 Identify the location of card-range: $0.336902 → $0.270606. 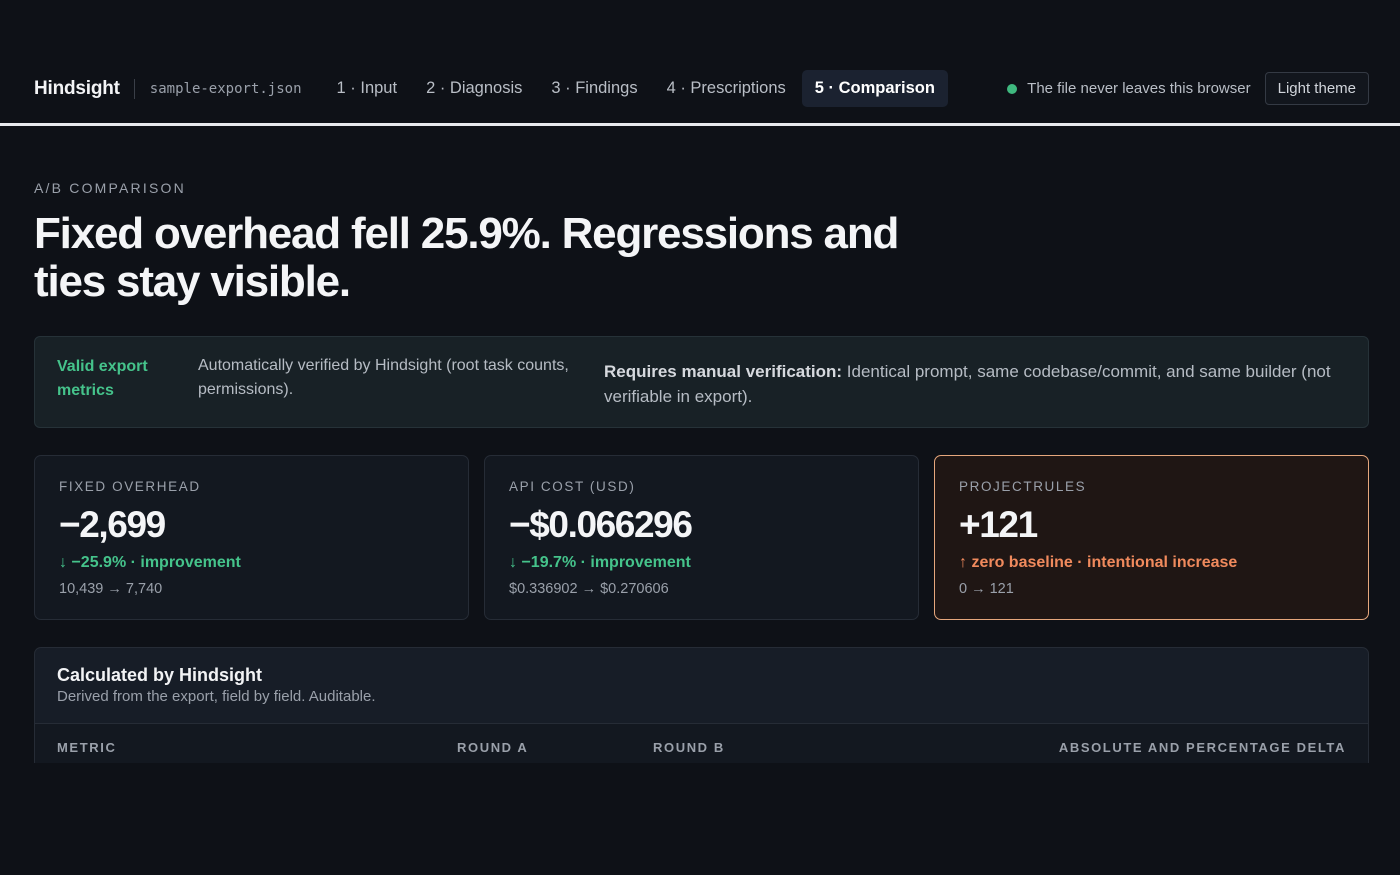
(589, 589).